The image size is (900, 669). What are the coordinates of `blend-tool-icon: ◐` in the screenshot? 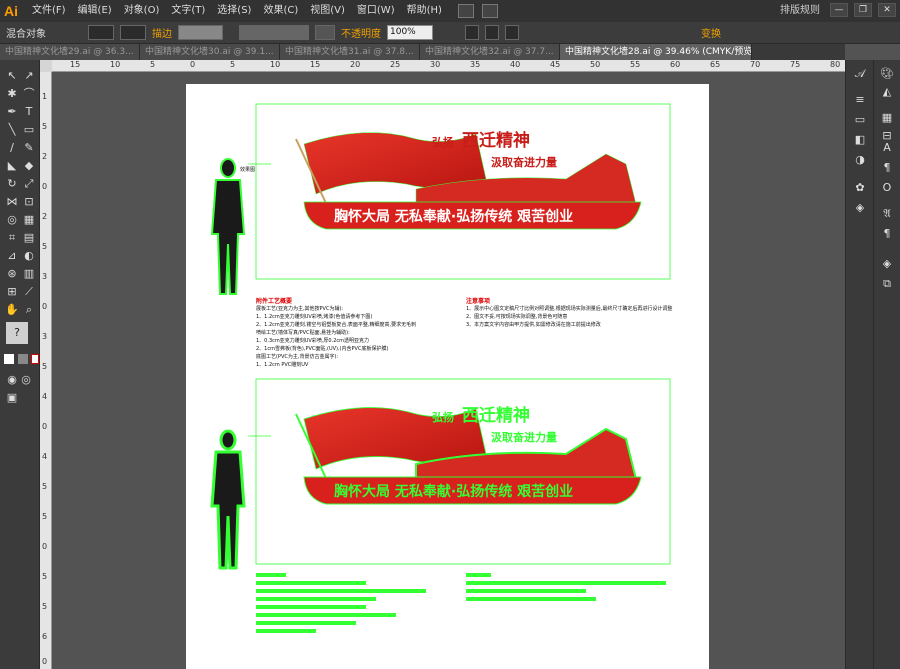 It's located at (29, 256).